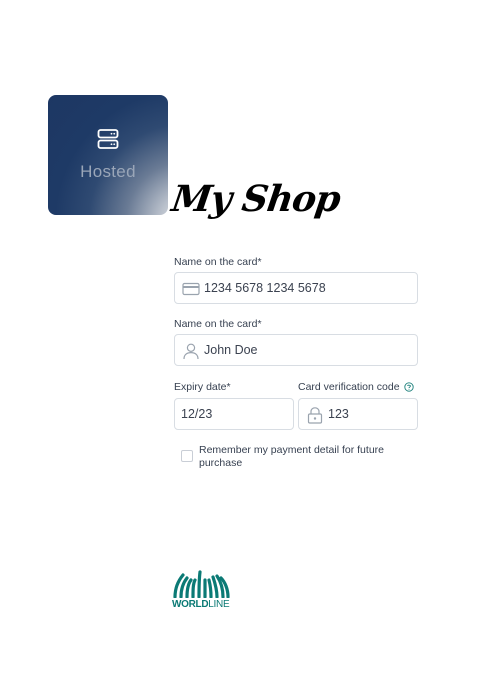 Image resolution: width=500 pixels, height=700 pixels. I want to click on expiry-value: 12/23, so click(197, 414).